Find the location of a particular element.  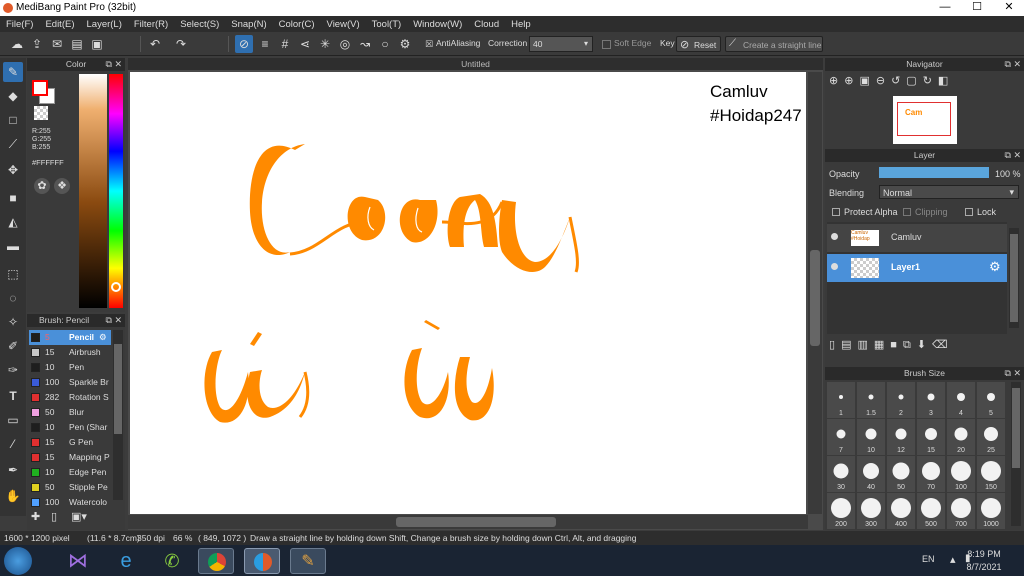

brush-size-option: 150 is located at coordinates (991, 474).